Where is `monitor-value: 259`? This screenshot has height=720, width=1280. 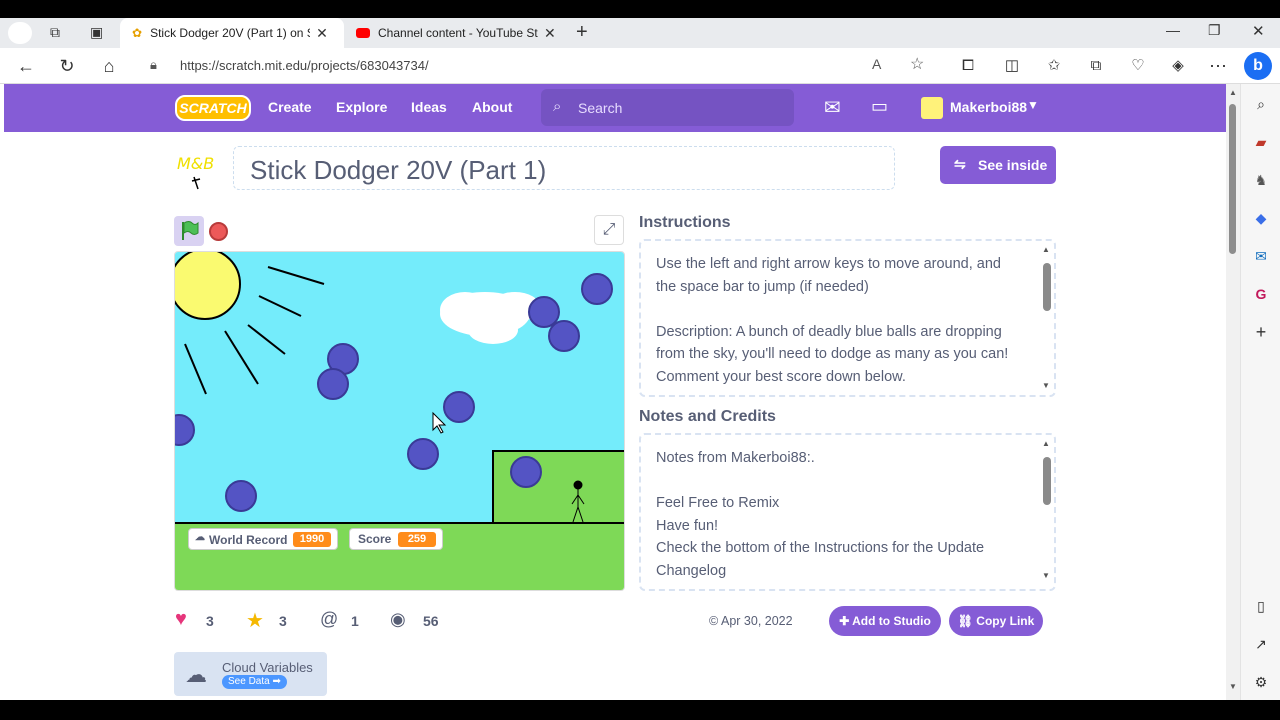 monitor-value: 259 is located at coordinates (417, 539).